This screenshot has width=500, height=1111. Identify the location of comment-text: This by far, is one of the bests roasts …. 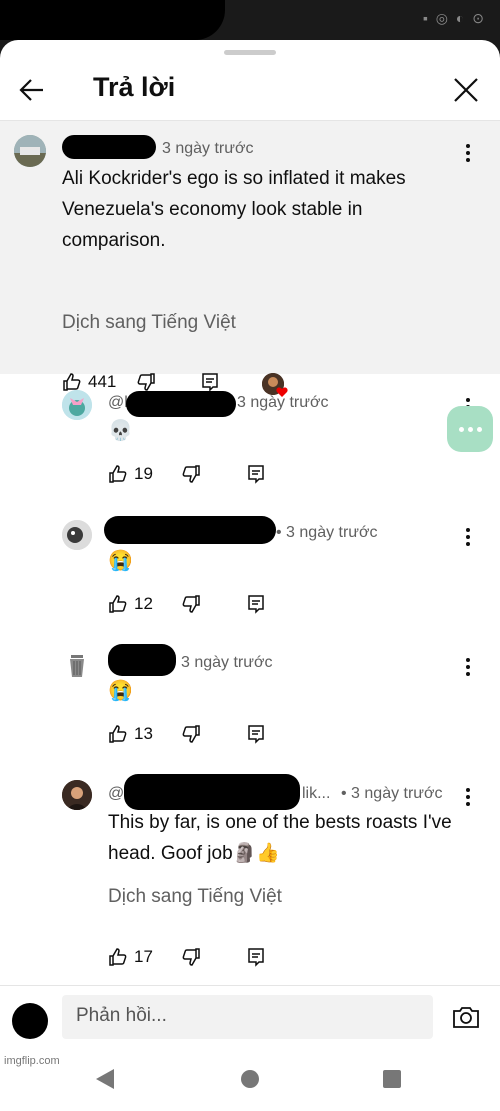
(280, 838).